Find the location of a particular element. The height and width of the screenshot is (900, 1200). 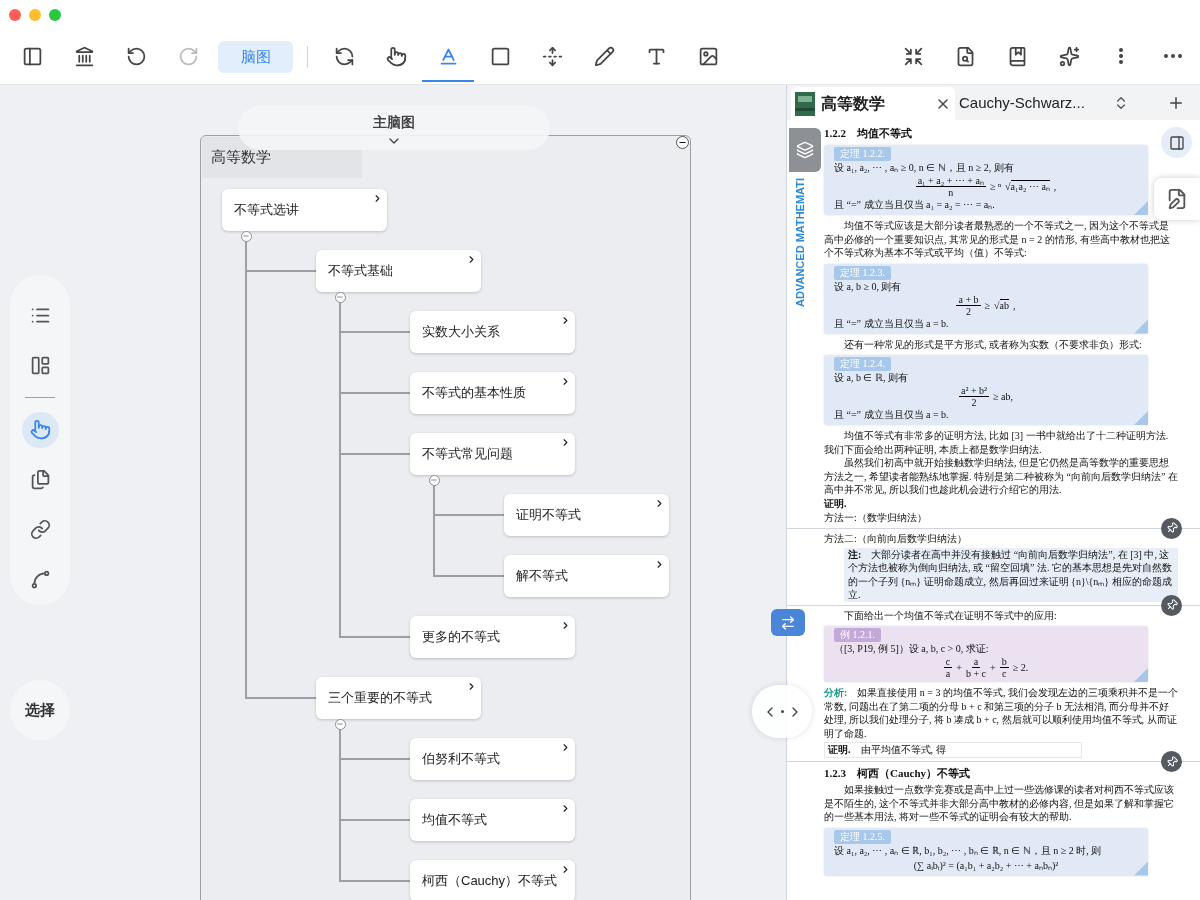

box-text: 且 “=” 成立当且仅当 a₁ = a₂ = ⋯ = aₙ. is located at coordinates (915, 205).